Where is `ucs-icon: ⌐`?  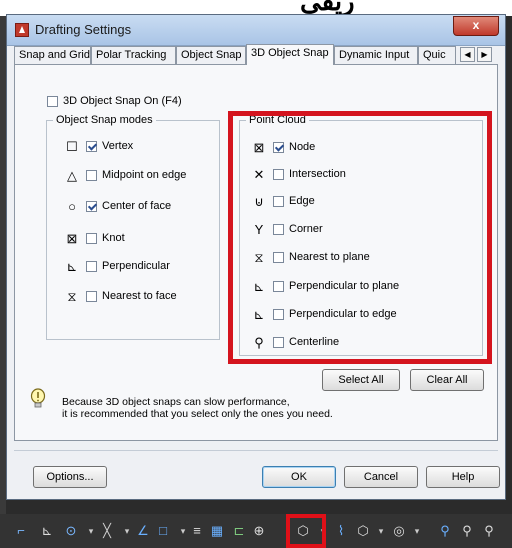 ucs-icon: ⌐ is located at coordinates (21, 531).